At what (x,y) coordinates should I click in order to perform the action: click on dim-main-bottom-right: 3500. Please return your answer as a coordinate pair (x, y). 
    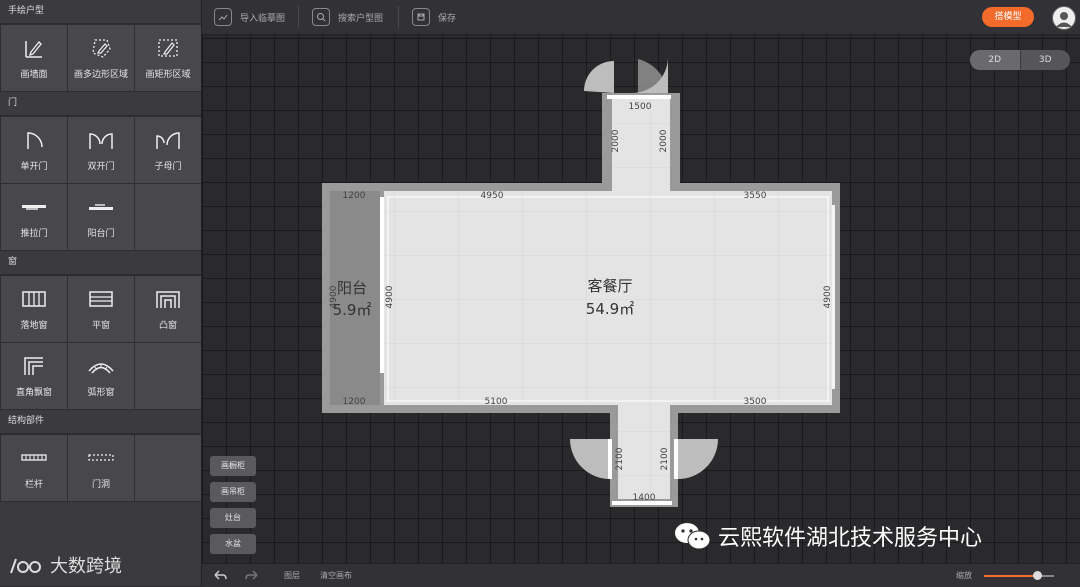
    Looking at the image, I should click on (755, 402).